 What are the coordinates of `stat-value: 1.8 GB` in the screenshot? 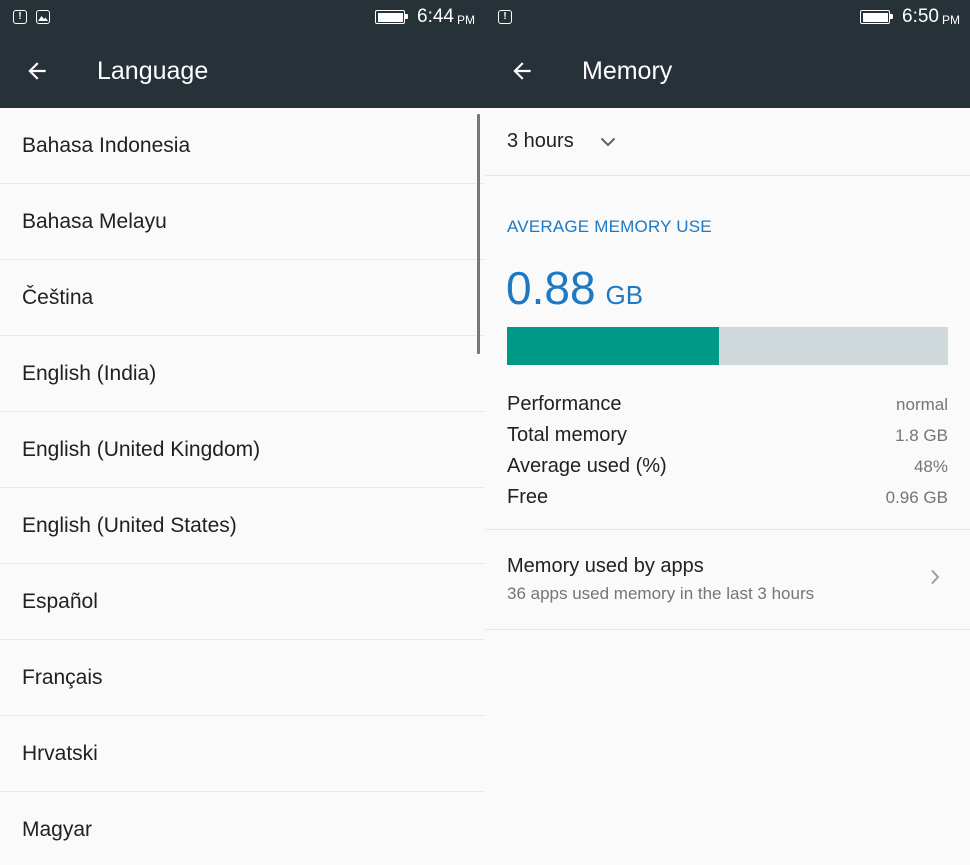 It's located at (921, 435).